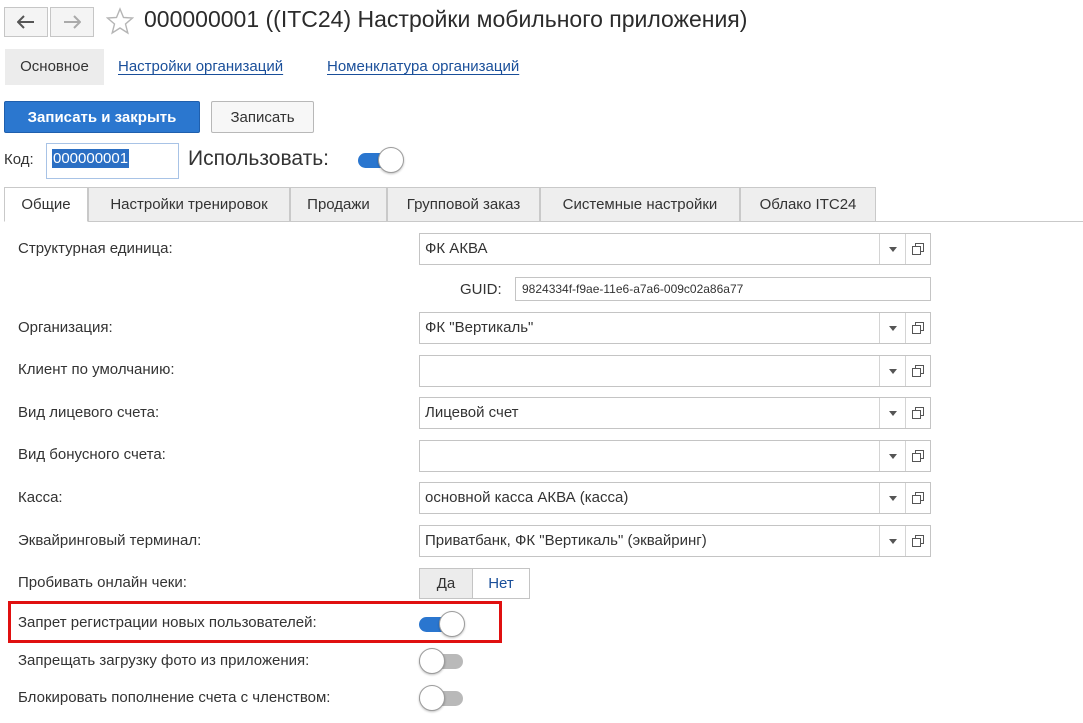  I want to click on code-input: 000000001, so click(112, 161).